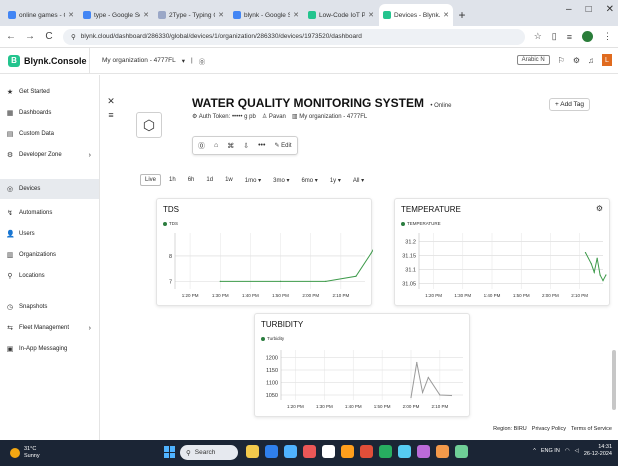  What do you see at coordinates (550, 451) in the screenshot?
I see `language-indicator: ENG IN` at bounding box center [550, 451].